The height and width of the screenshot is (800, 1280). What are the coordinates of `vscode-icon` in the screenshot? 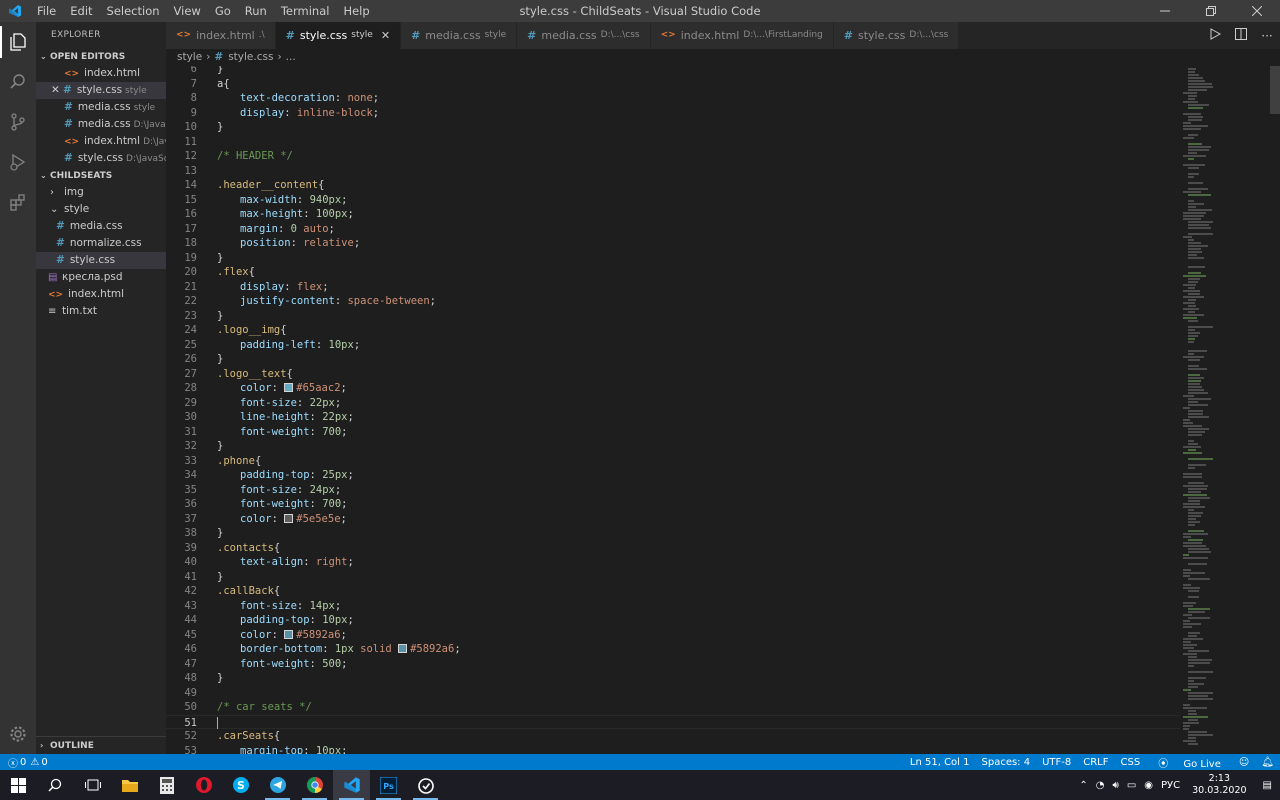 It's located at (351, 785).